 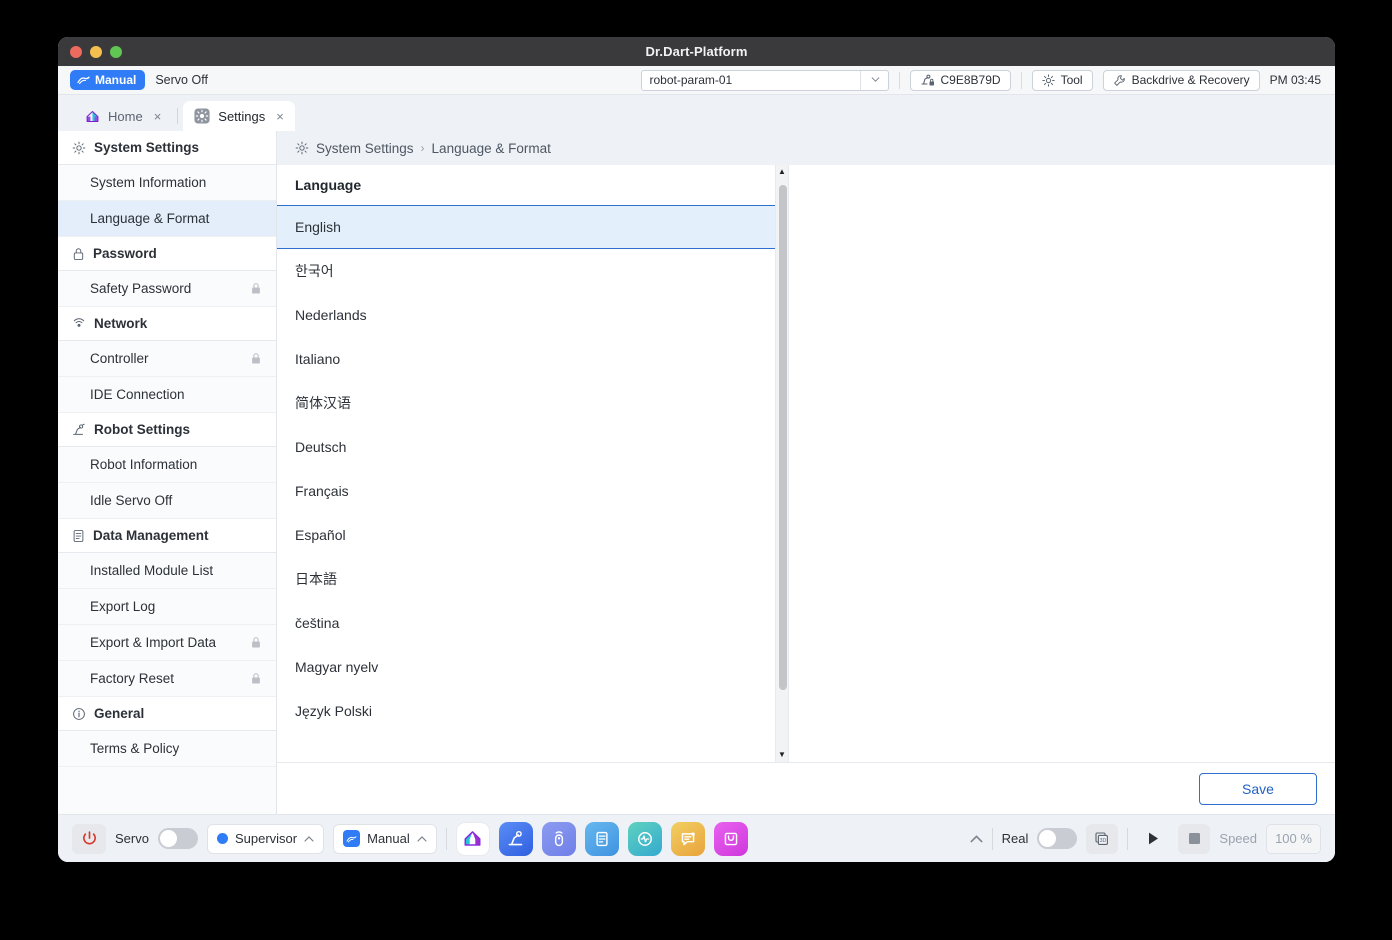 I want to click on tool-button: Tool, so click(x=1062, y=80).